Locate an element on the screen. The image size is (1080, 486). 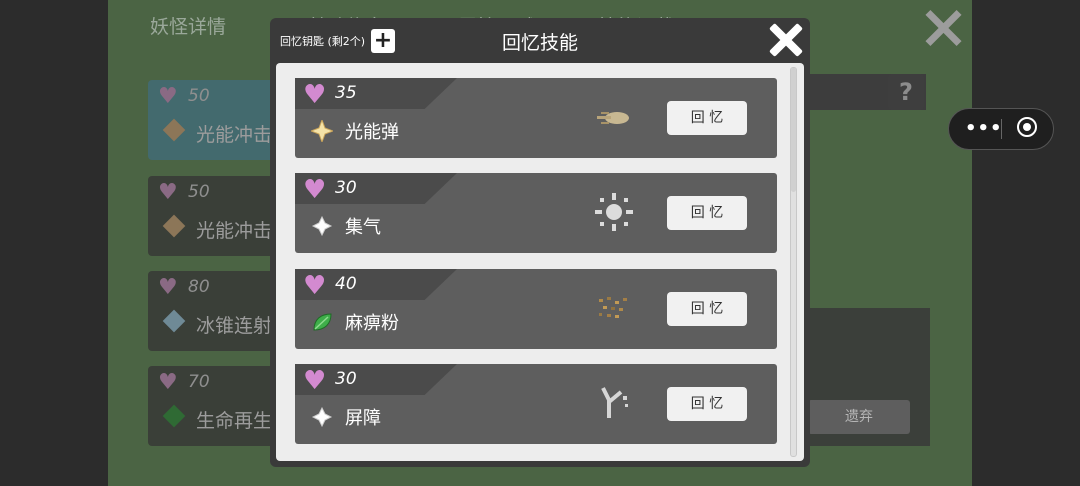
skill-name: 光能弹 is located at coordinates (372, 132).